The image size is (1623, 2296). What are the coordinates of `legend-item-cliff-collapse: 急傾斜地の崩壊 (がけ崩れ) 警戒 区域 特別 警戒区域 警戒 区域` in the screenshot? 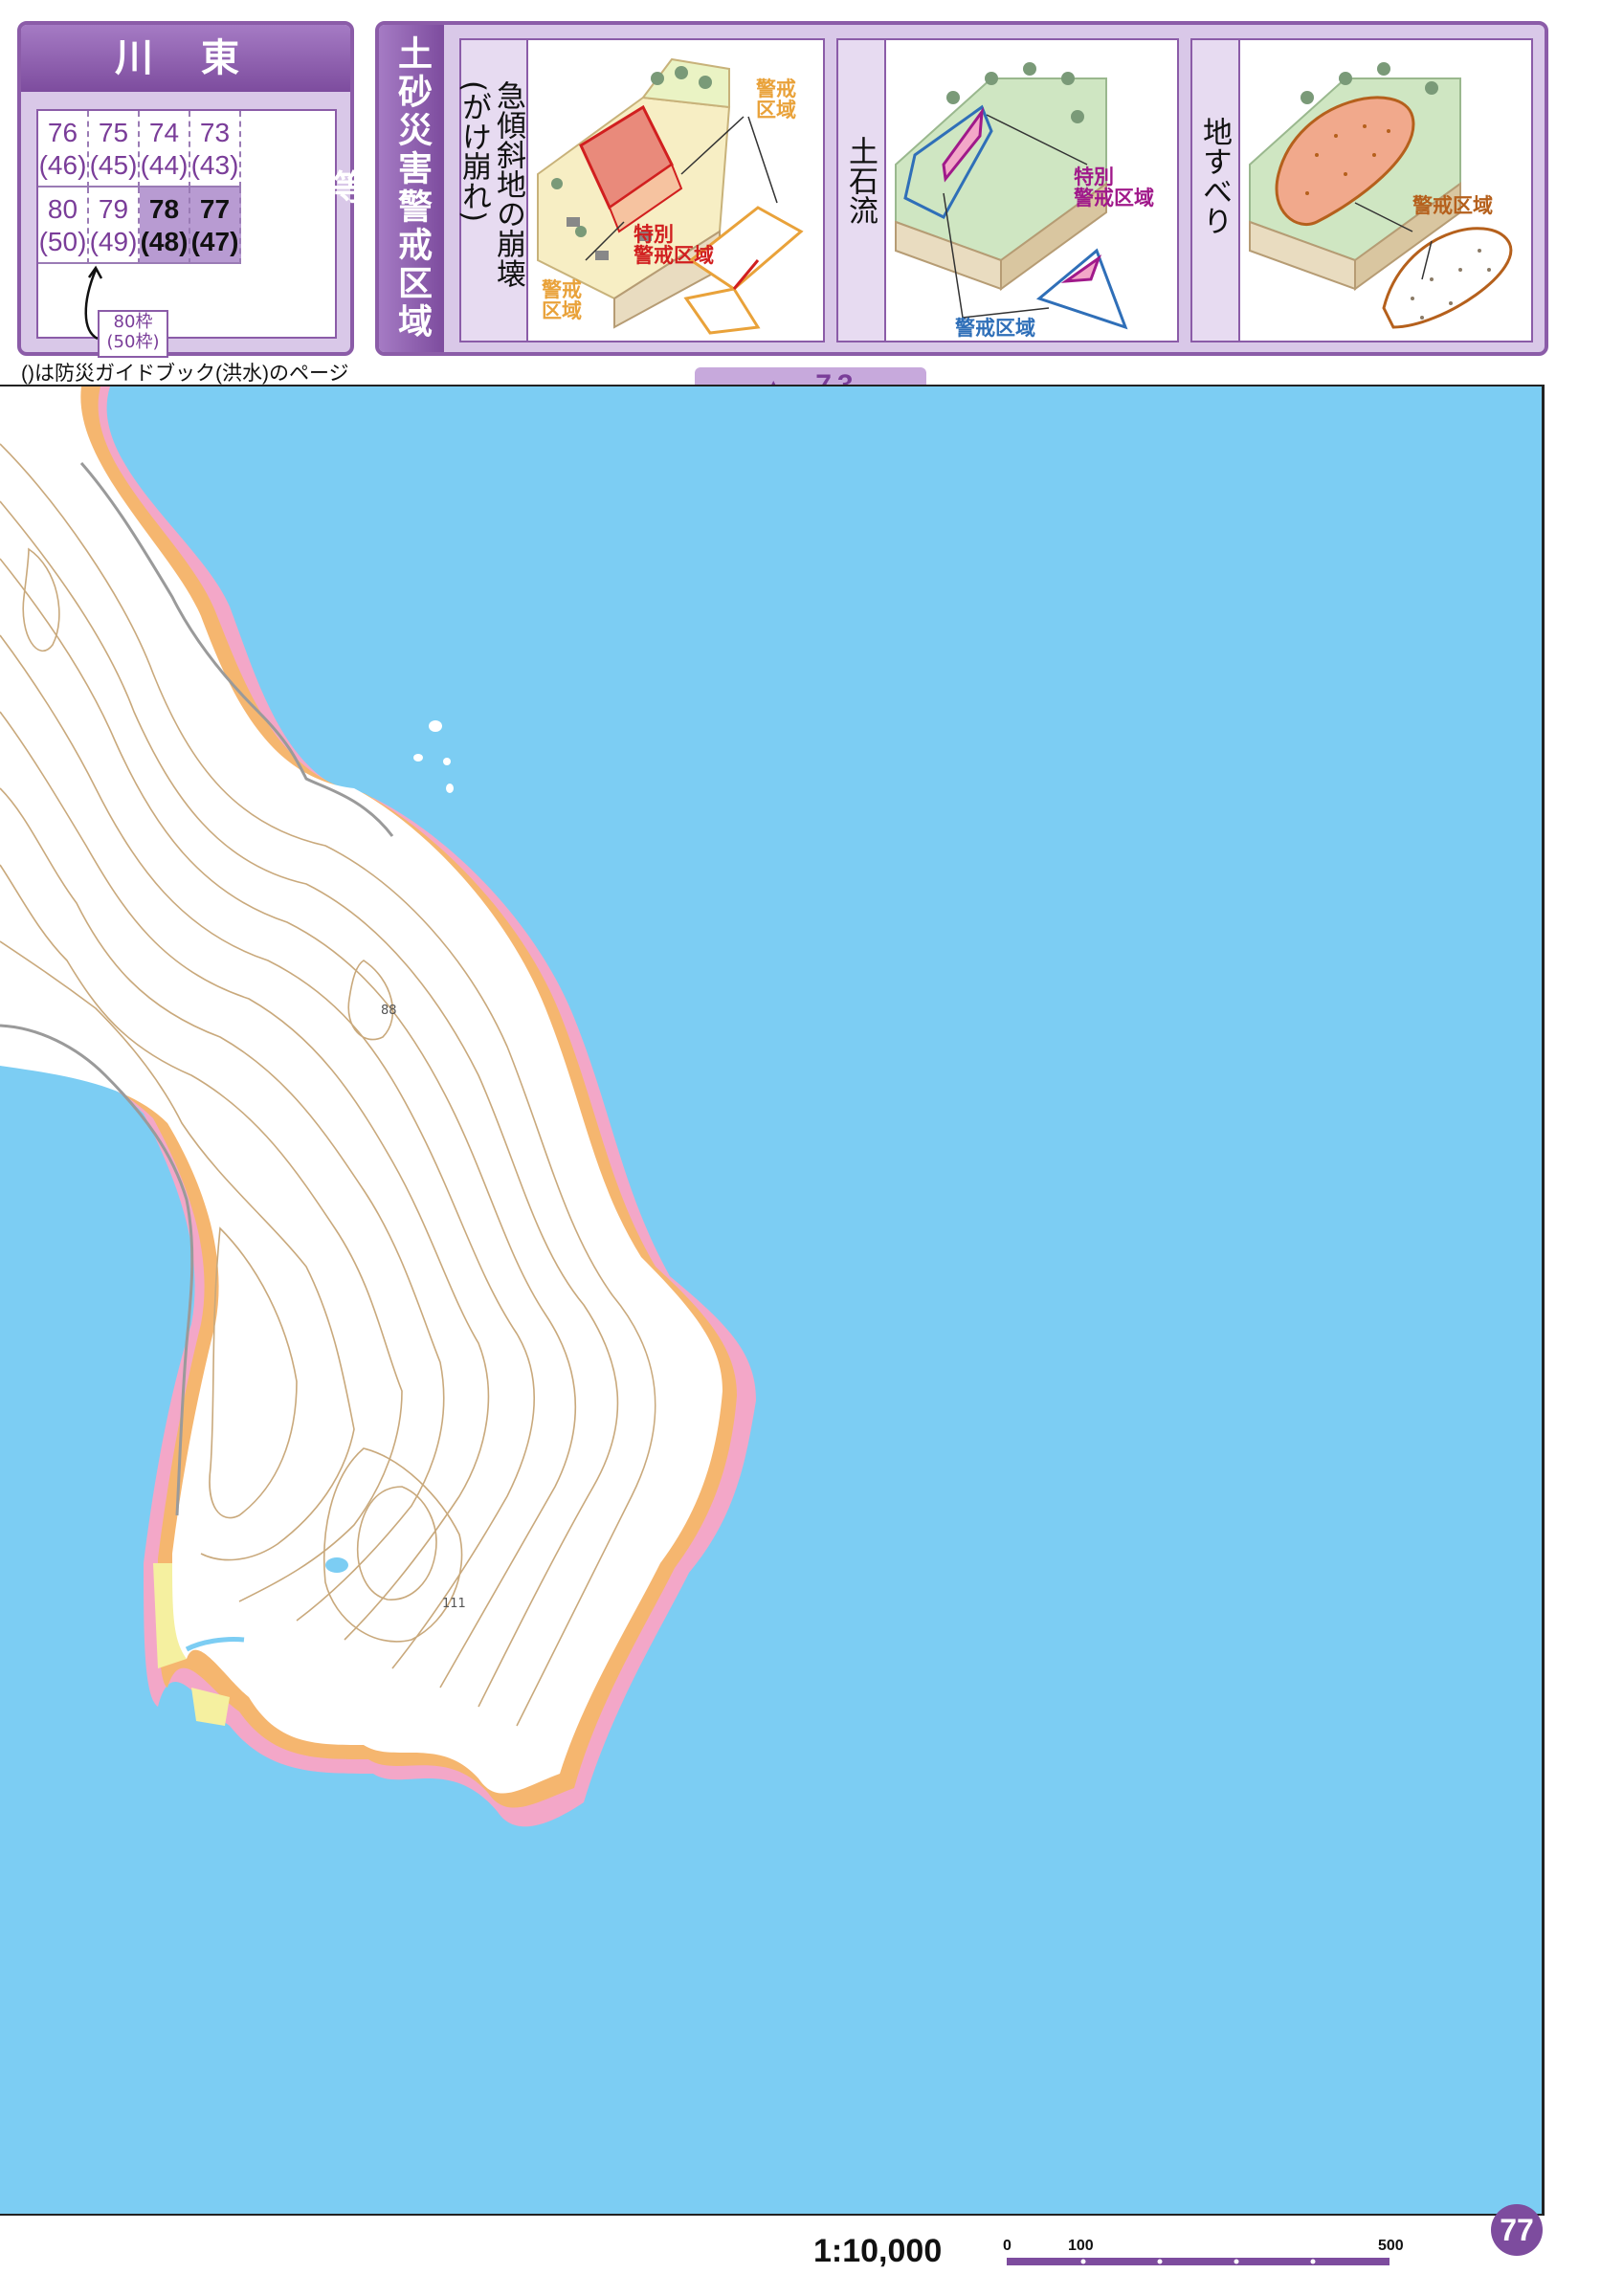 It's located at (640, 190).